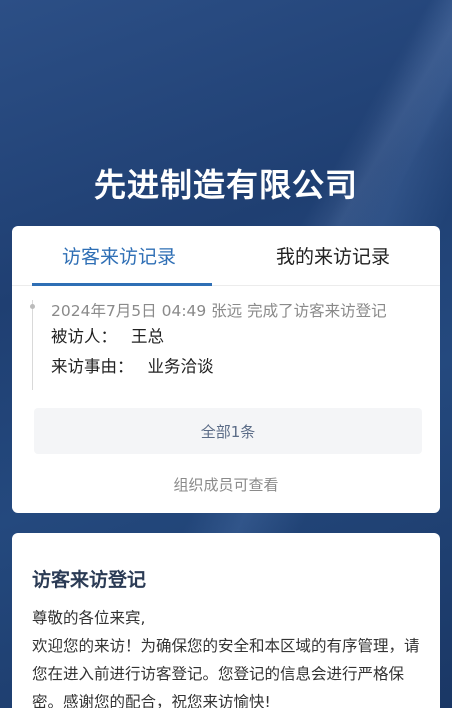  What do you see at coordinates (219, 311) in the screenshot?
I see `record-header: 2024年7月5日 04:49 张远 完成了访客来访登记` at bounding box center [219, 311].